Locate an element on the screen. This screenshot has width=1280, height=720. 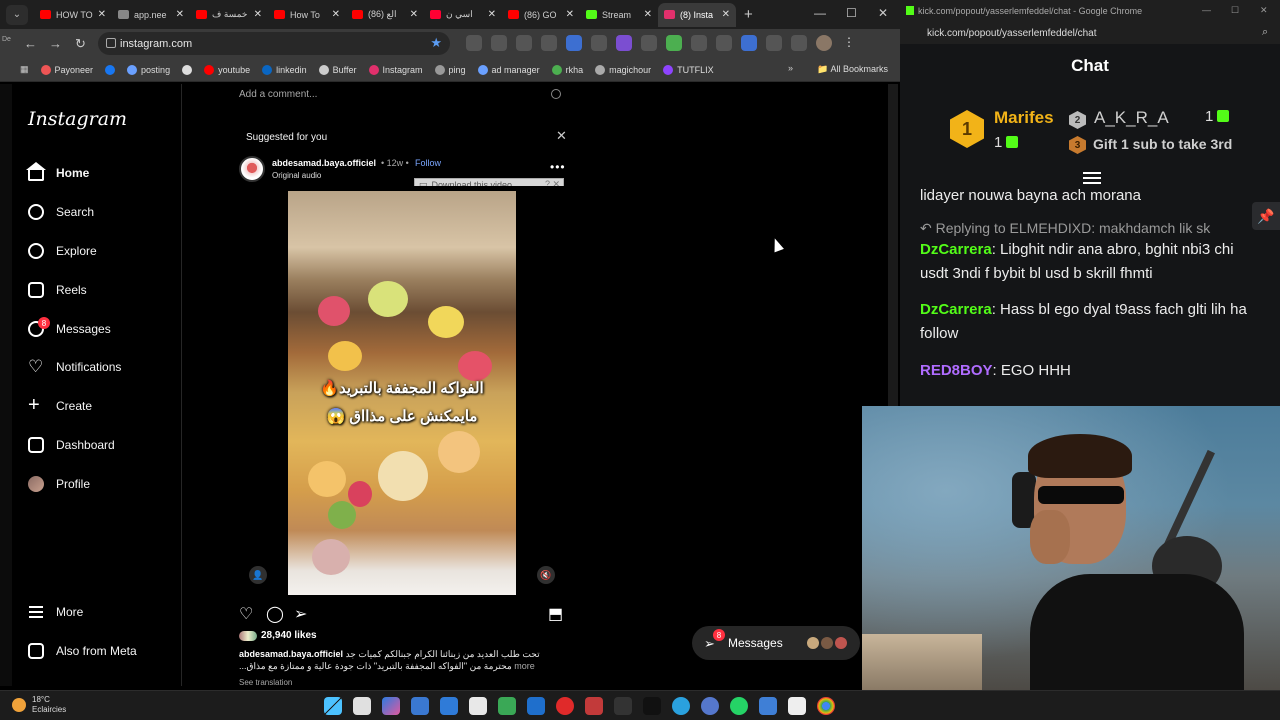
bookmark-item: Instagram is located at coordinates (395, 69).